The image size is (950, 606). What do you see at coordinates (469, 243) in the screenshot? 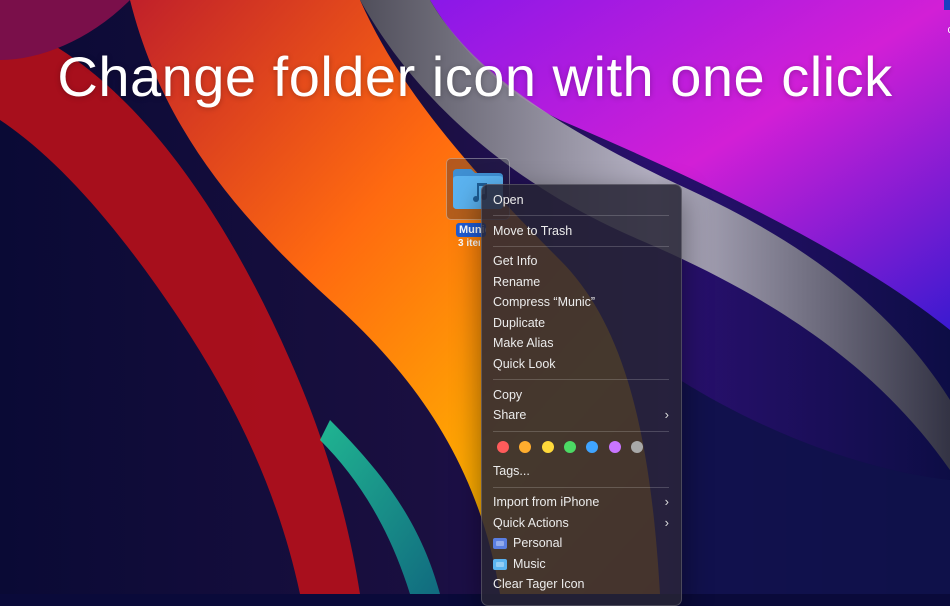
I see `folder-item-count: 3 items` at bounding box center [469, 243].